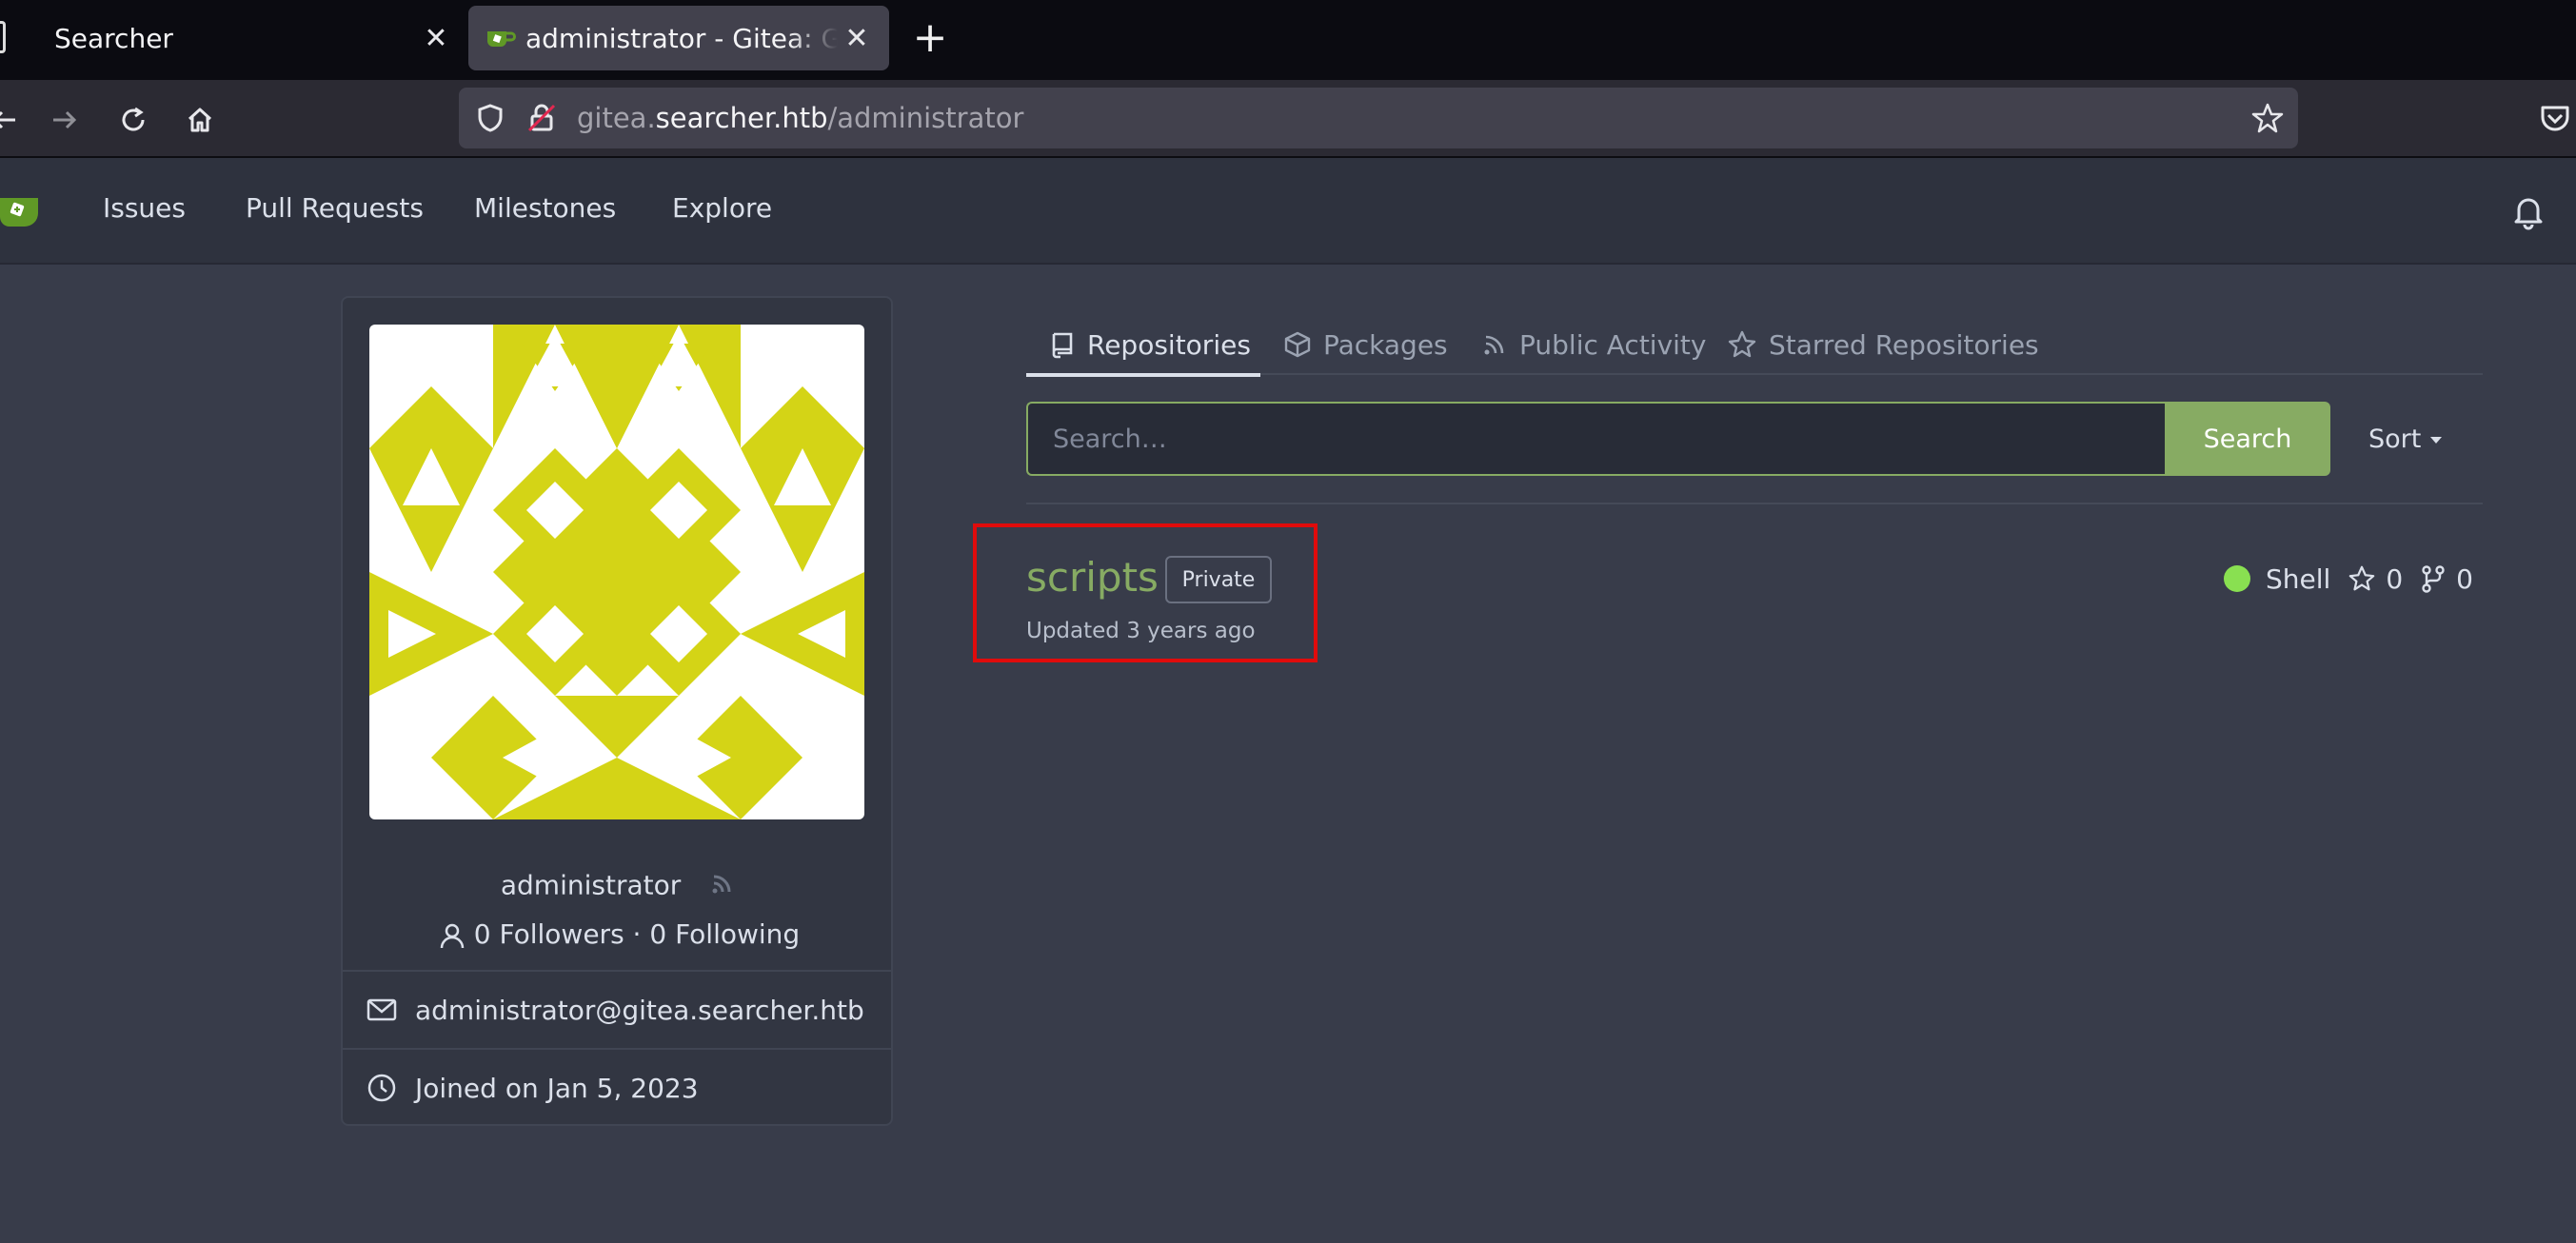 This screenshot has width=2576, height=1243. What do you see at coordinates (133, 120) in the screenshot?
I see `reload-icon` at bounding box center [133, 120].